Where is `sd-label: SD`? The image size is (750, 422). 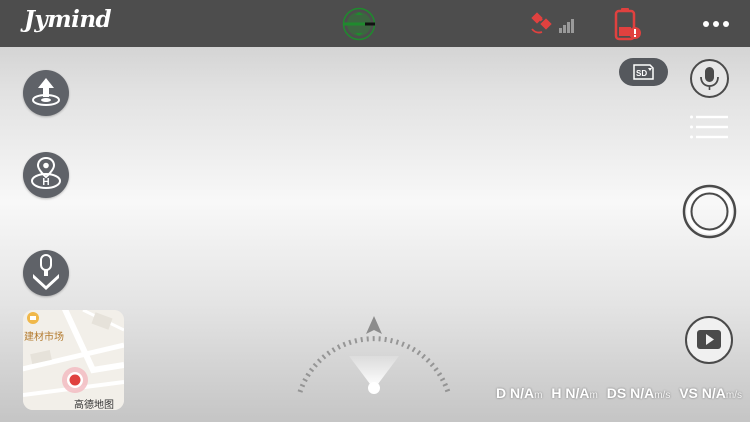
sd-label: SD is located at coordinates (641, 73).